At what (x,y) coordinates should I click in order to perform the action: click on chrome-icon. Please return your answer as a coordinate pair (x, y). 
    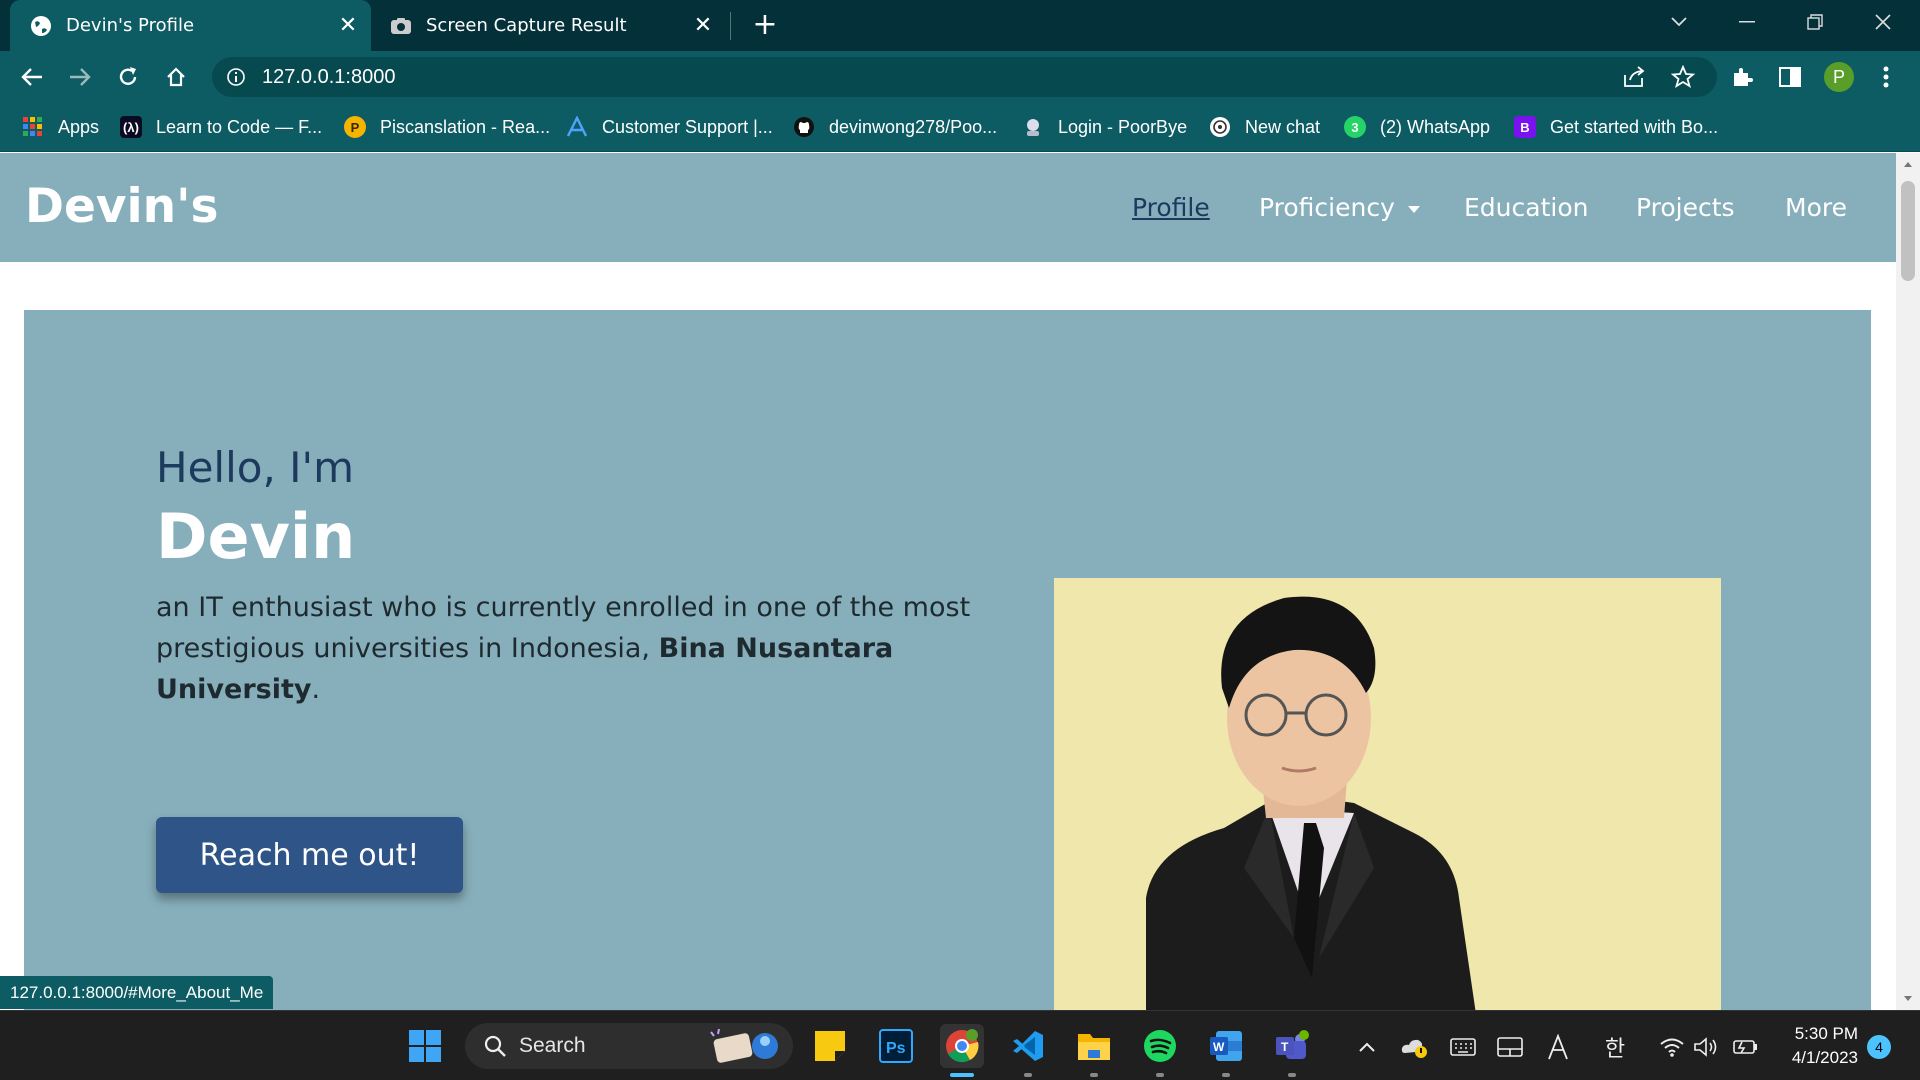
    Looking at the image, I should click on (962, 1046).